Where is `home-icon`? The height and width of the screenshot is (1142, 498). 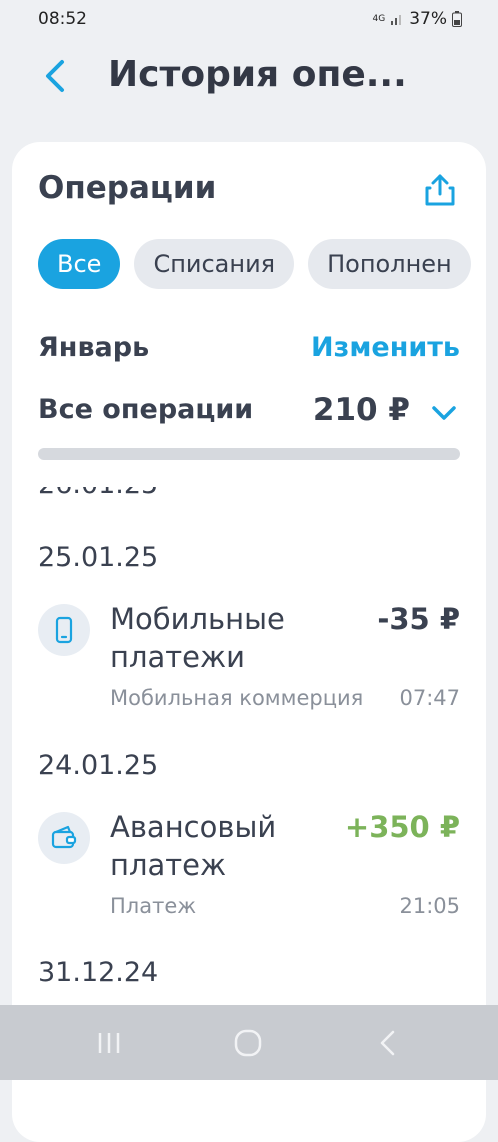
home-icon is located at coordinates (248, 1043).